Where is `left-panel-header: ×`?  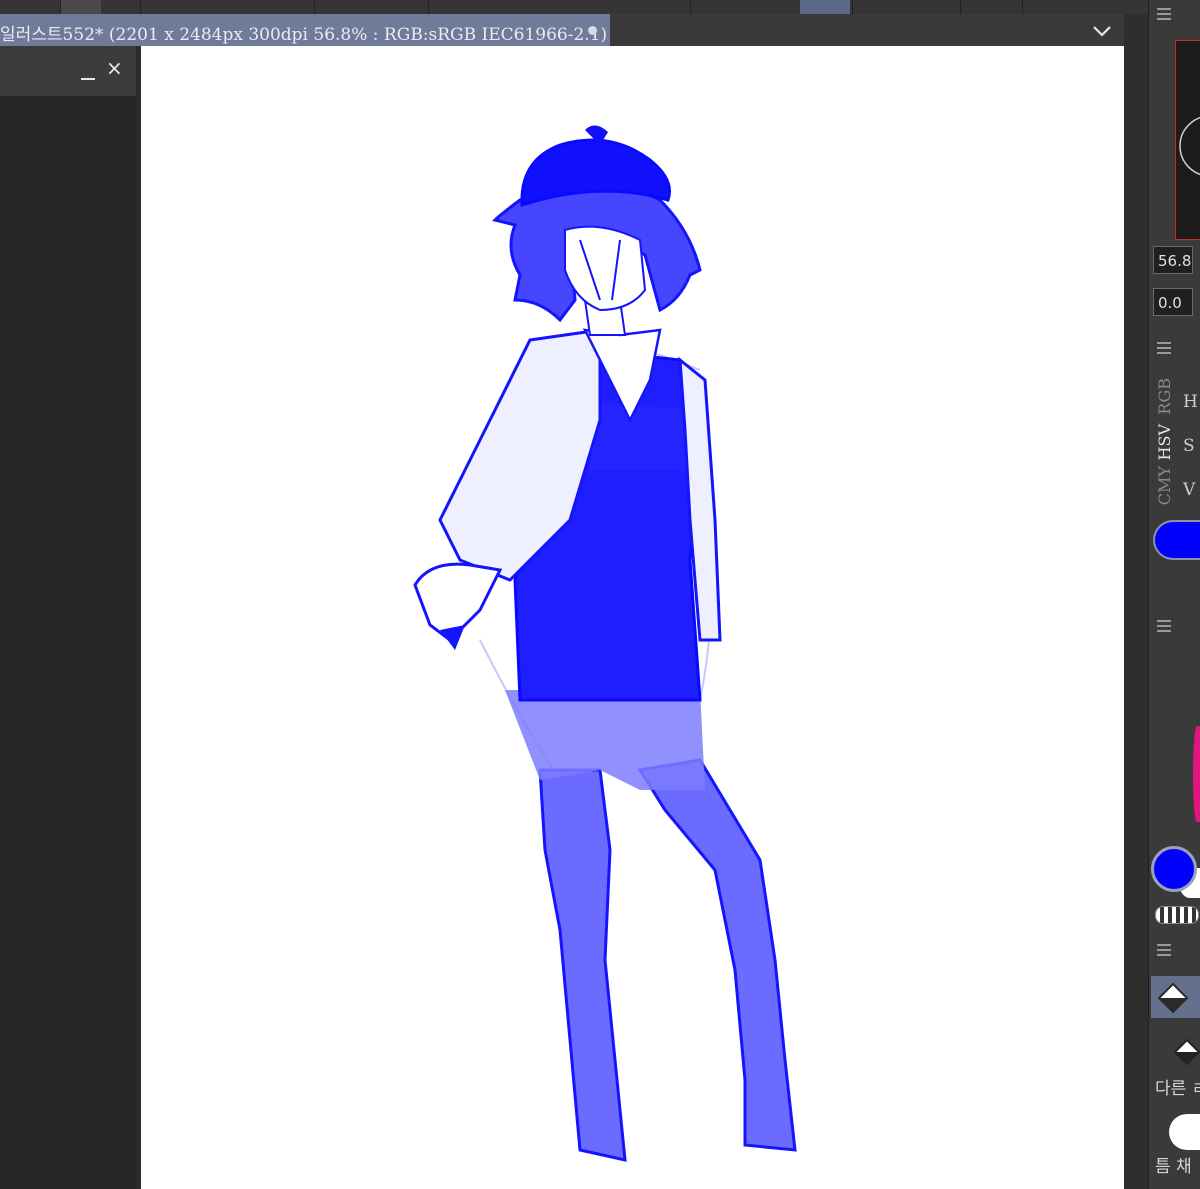 left-panel-header: × is located at coordinates (68, 71).